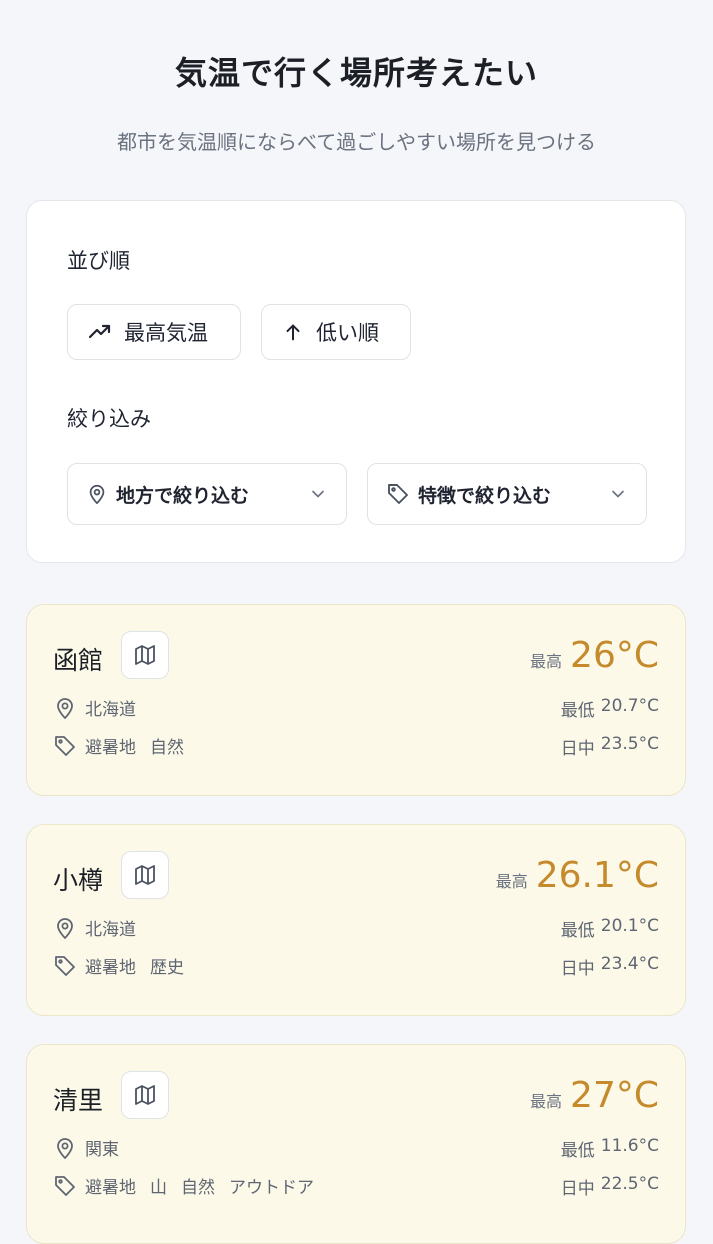 This screenshot has width=713, height=1244. I want to click on sort-label: 並び順, so click(98, 261).